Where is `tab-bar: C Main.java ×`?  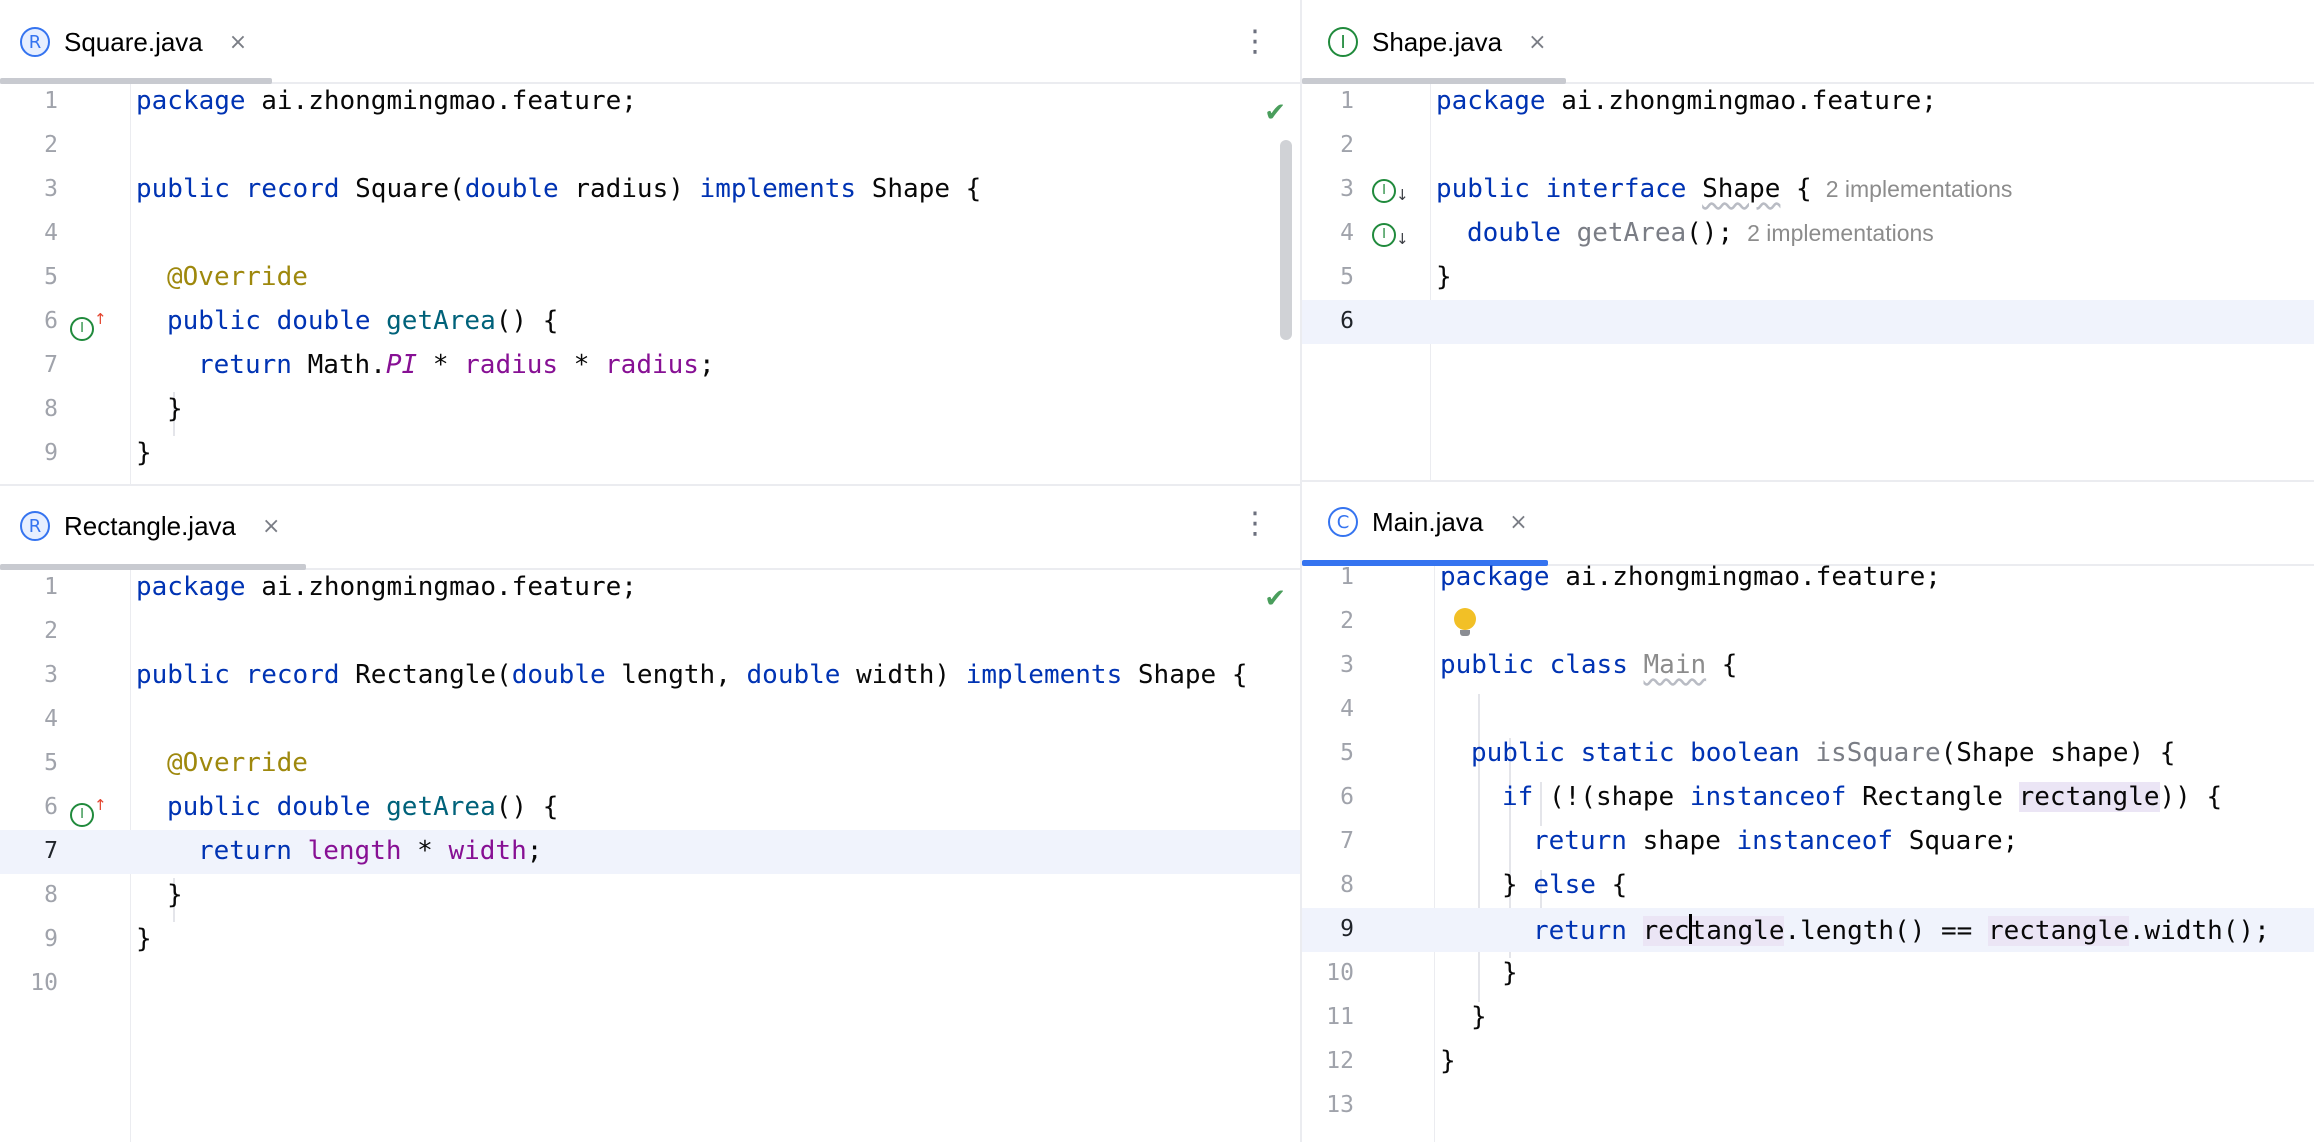
tab-bar: C Main.java × is located at coordinates (1808, 524).